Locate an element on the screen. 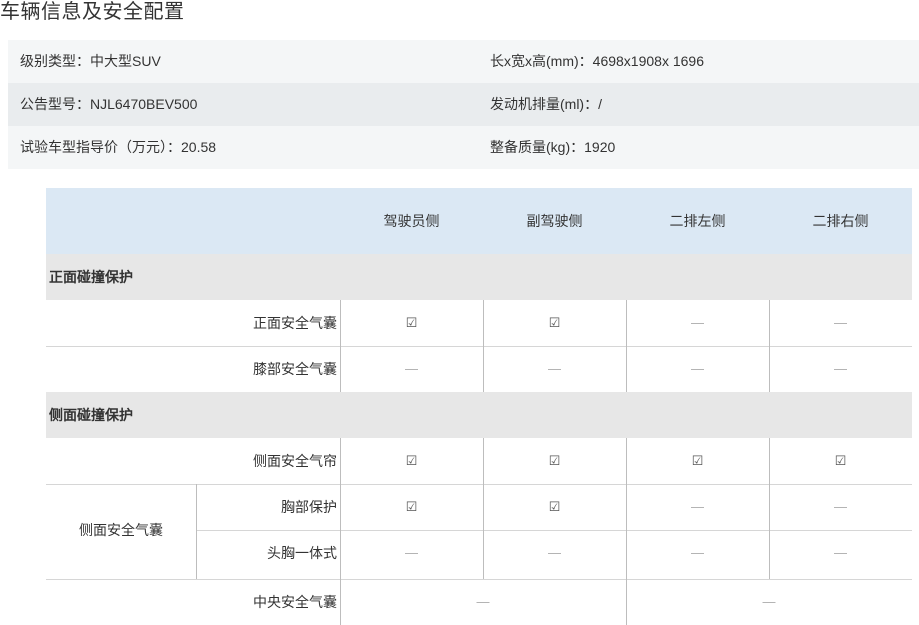 The width and height of the screenshot is (919, 625). cell-center-airbag-front: — is located at coordinates (483, 601).